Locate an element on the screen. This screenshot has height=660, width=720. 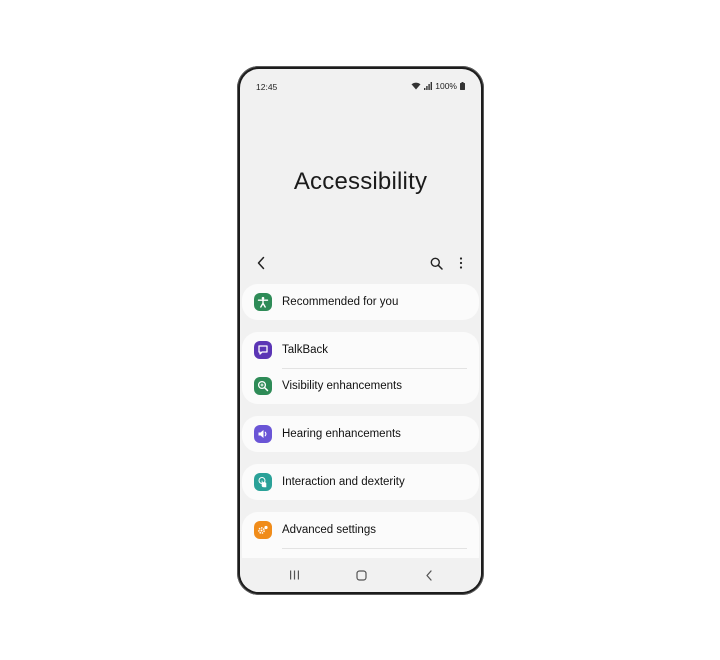
magnifier-icon is located at coordinates (263, 386).